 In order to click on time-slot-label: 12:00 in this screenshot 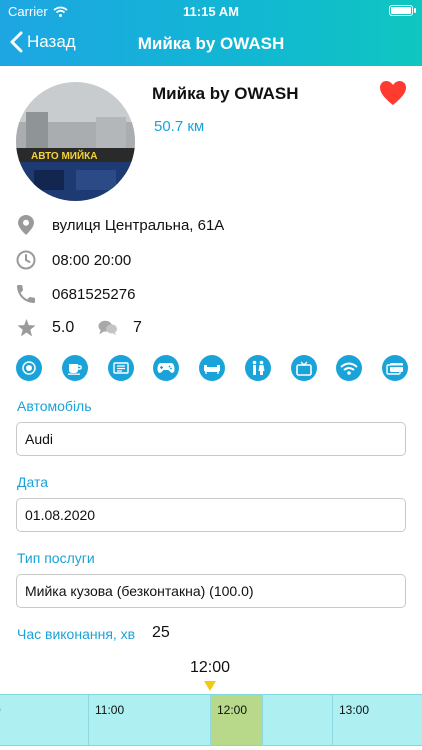, I will do `click(232, 710)`.